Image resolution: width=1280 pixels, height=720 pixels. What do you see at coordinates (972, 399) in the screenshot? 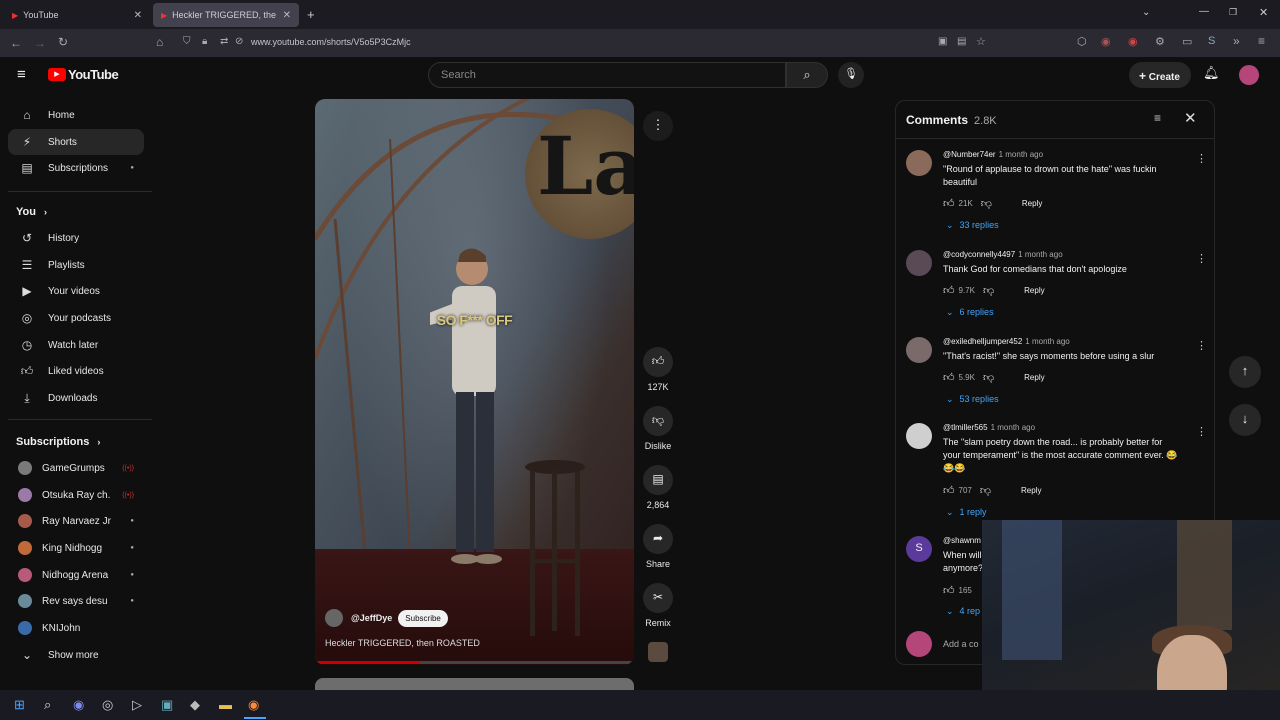
I see `view-replies-button: ⌄ 53 replies` at bounding box center [972, 399].